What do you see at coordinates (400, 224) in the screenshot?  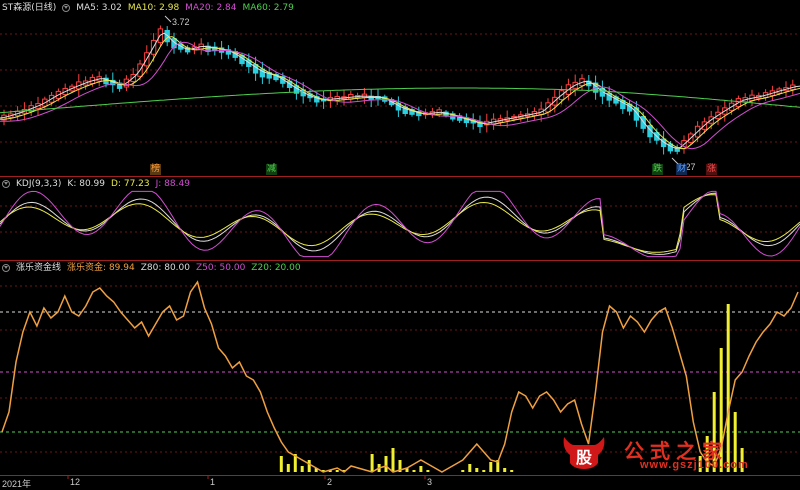 I see `kdj-lines` at bounding box center [400, 224].